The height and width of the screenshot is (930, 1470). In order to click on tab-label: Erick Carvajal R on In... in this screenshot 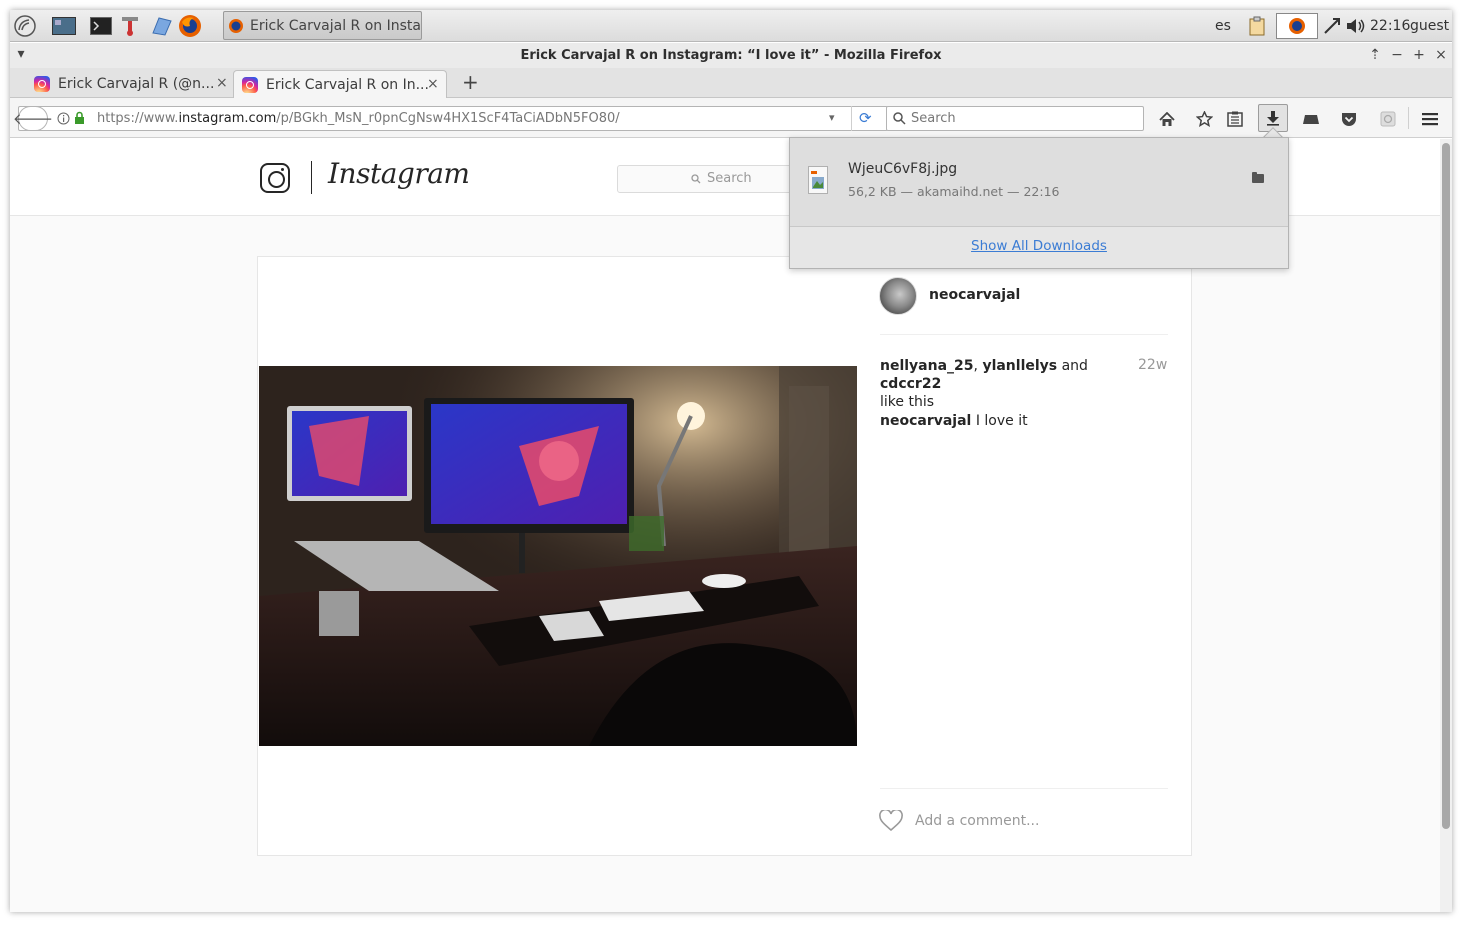, I will do `click(347, 85)`.